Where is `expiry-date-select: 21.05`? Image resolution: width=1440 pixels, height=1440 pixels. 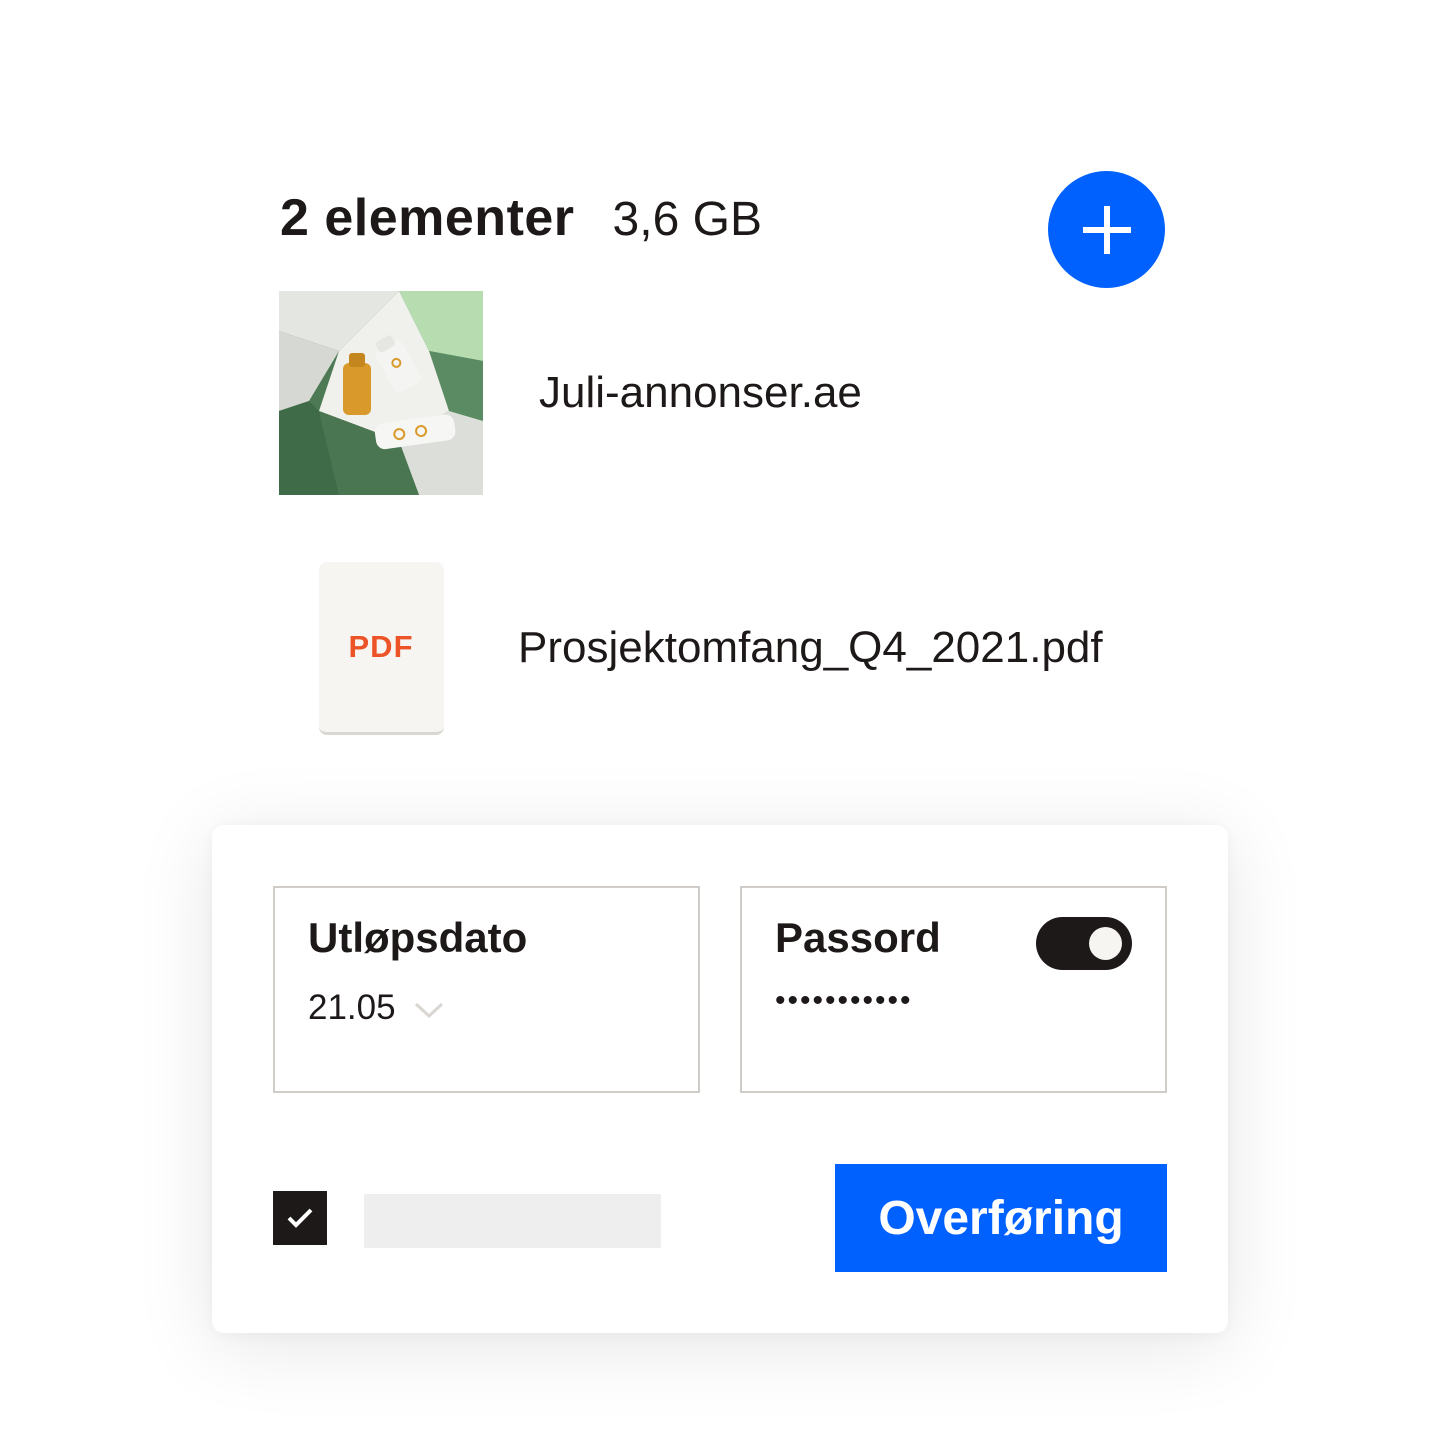
expiry-date-select: 21.05 is located at coordinates (376, 1008).